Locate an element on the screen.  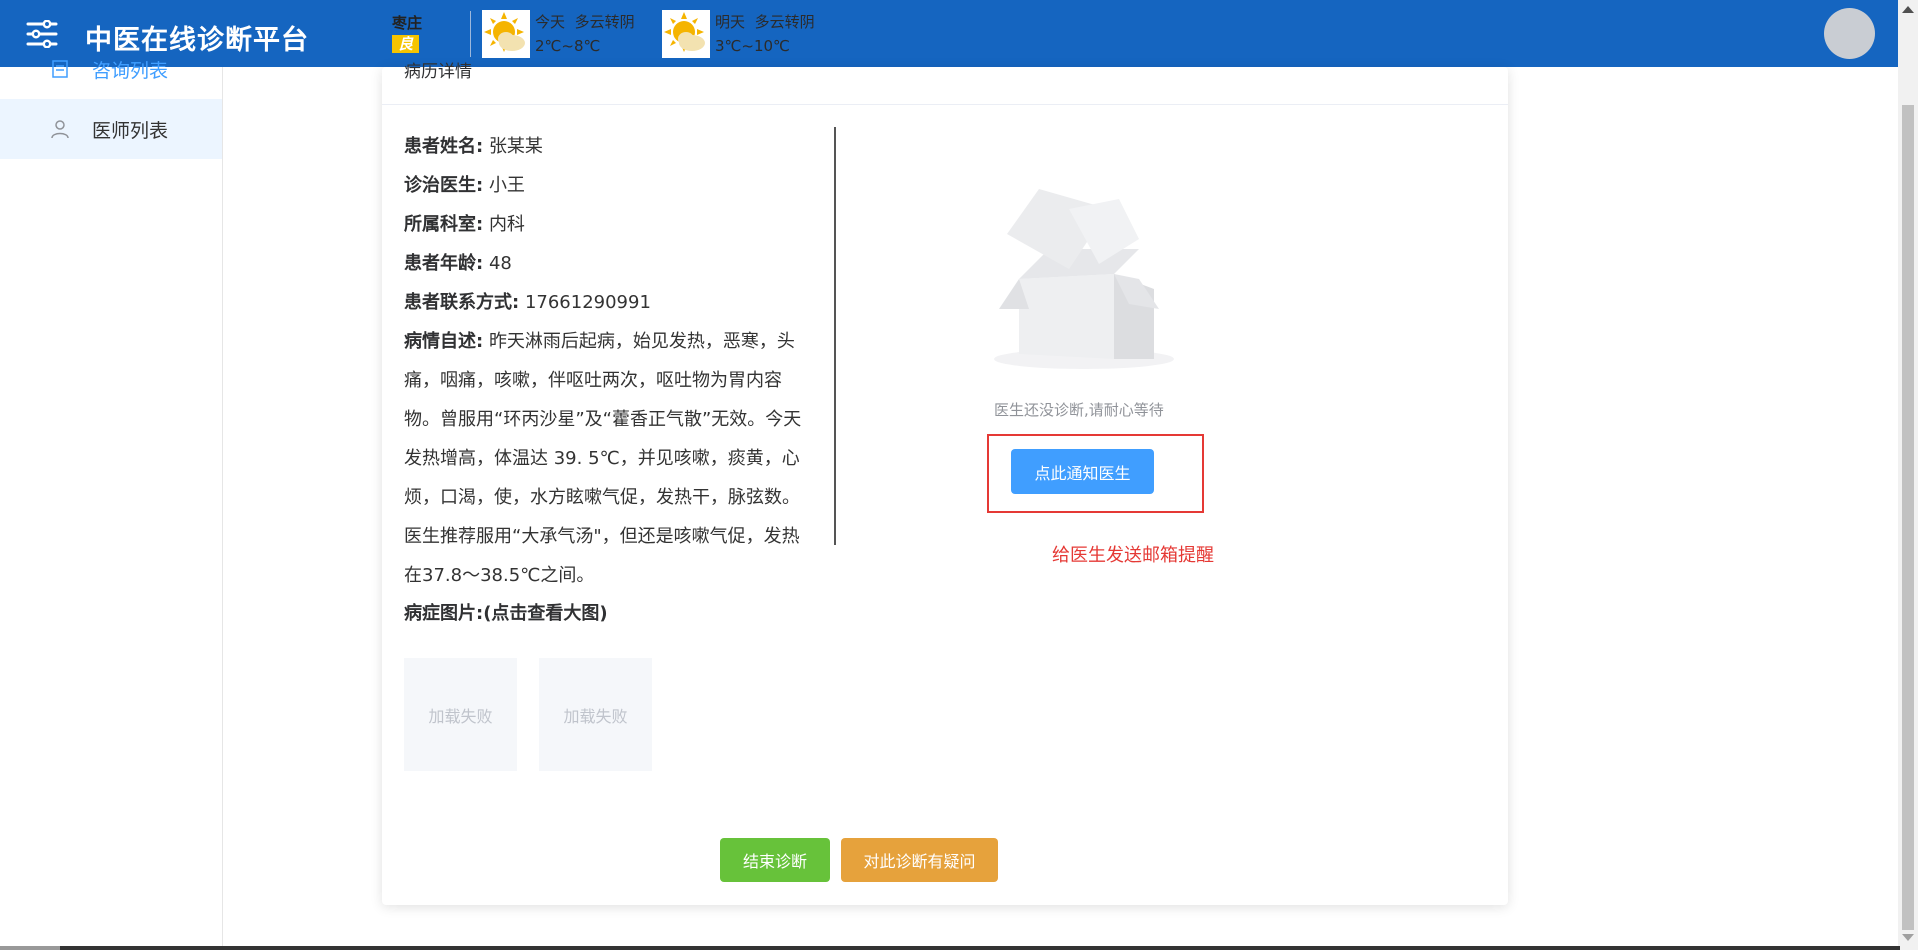
weather-tomorrow-label: 明天 is located at coordinates (730, 22).